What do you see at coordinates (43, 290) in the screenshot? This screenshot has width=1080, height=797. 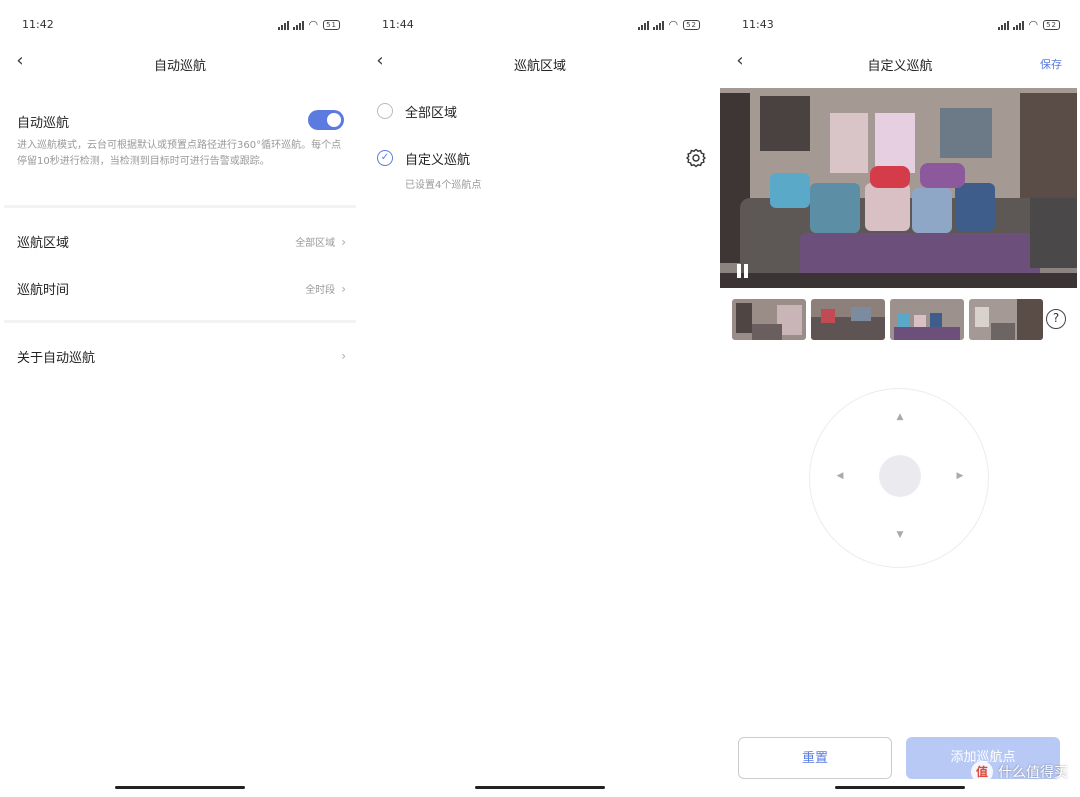 I see `cruise-time-label: 巡航时间` at bounding box center [43, 290].